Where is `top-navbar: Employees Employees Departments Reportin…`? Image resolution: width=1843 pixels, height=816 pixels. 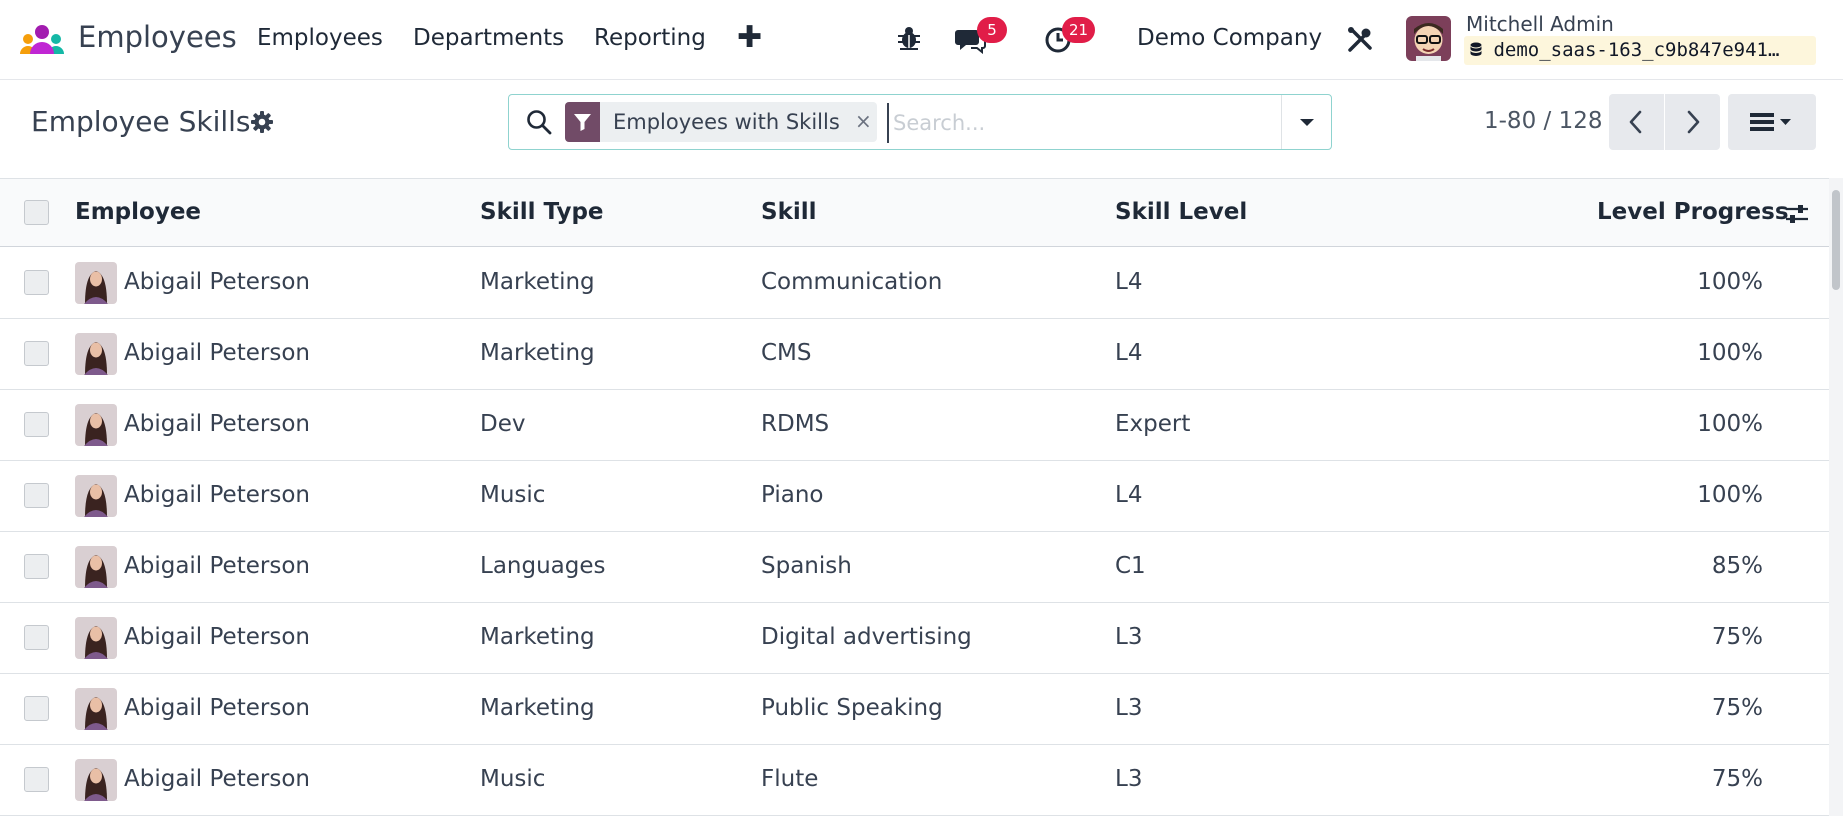 top-navbar: Employees Employees Departments Reportin… is located at coordinates (921, 40).